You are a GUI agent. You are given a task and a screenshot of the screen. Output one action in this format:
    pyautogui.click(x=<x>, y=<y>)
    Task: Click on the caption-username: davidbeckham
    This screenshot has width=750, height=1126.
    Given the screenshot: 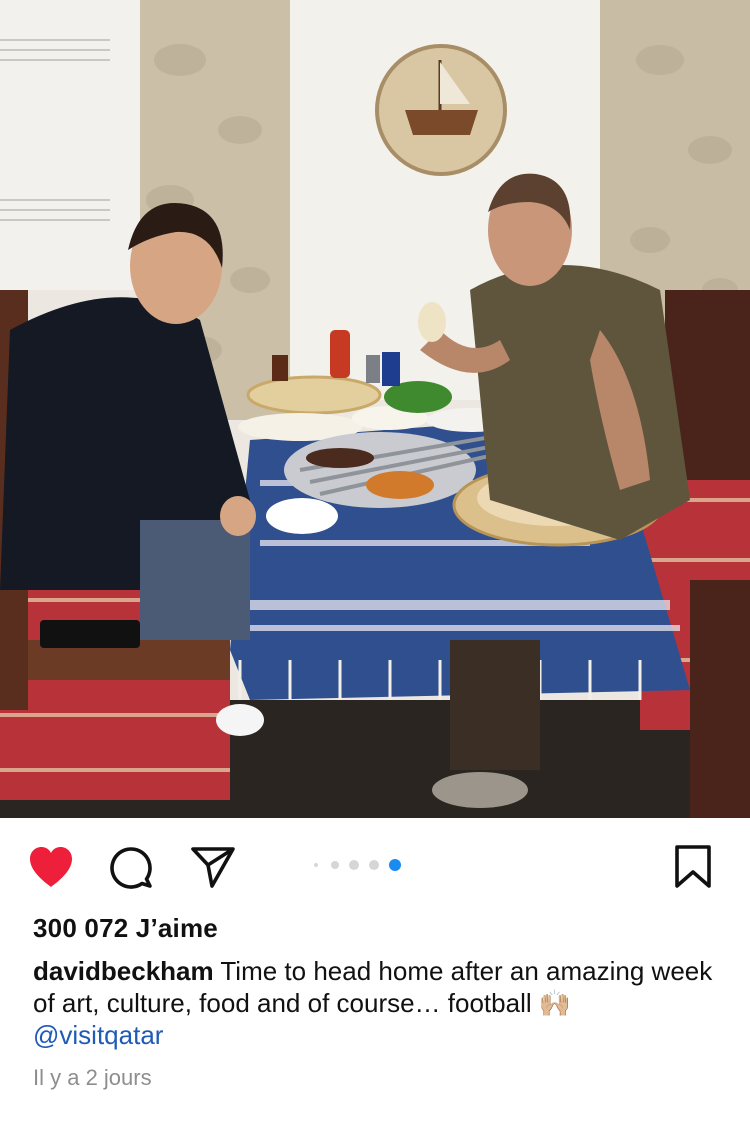 What is the action you would take?
    pyautogui.click(x=123, y=971)
    